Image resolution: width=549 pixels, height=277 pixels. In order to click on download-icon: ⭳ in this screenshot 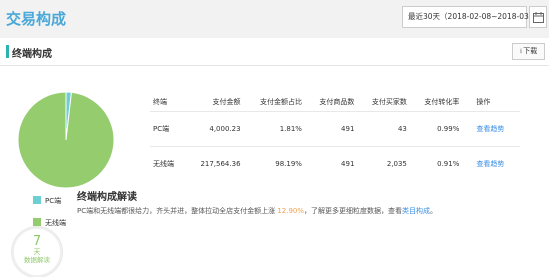, I will do `click(521, 51)`.